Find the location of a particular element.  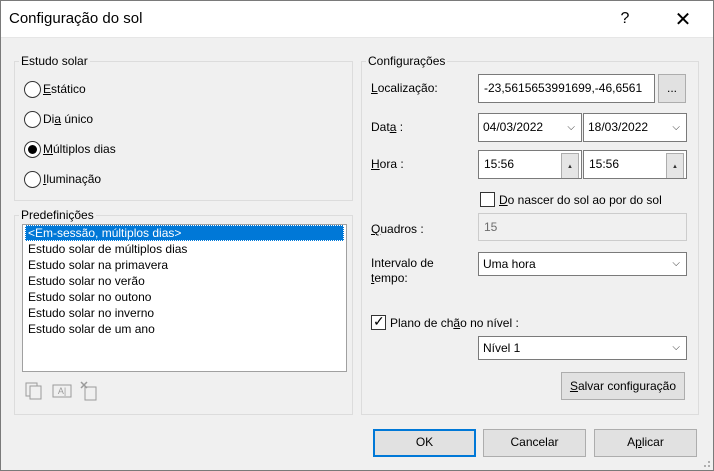

presets-legend: Predefinições is located at coordinates (57, 215).